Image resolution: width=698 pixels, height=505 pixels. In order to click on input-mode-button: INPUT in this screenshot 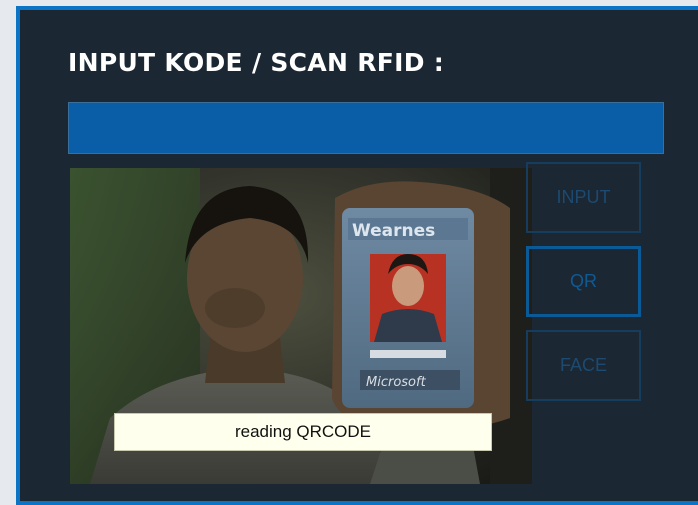, I will do `click(583, 197)`.